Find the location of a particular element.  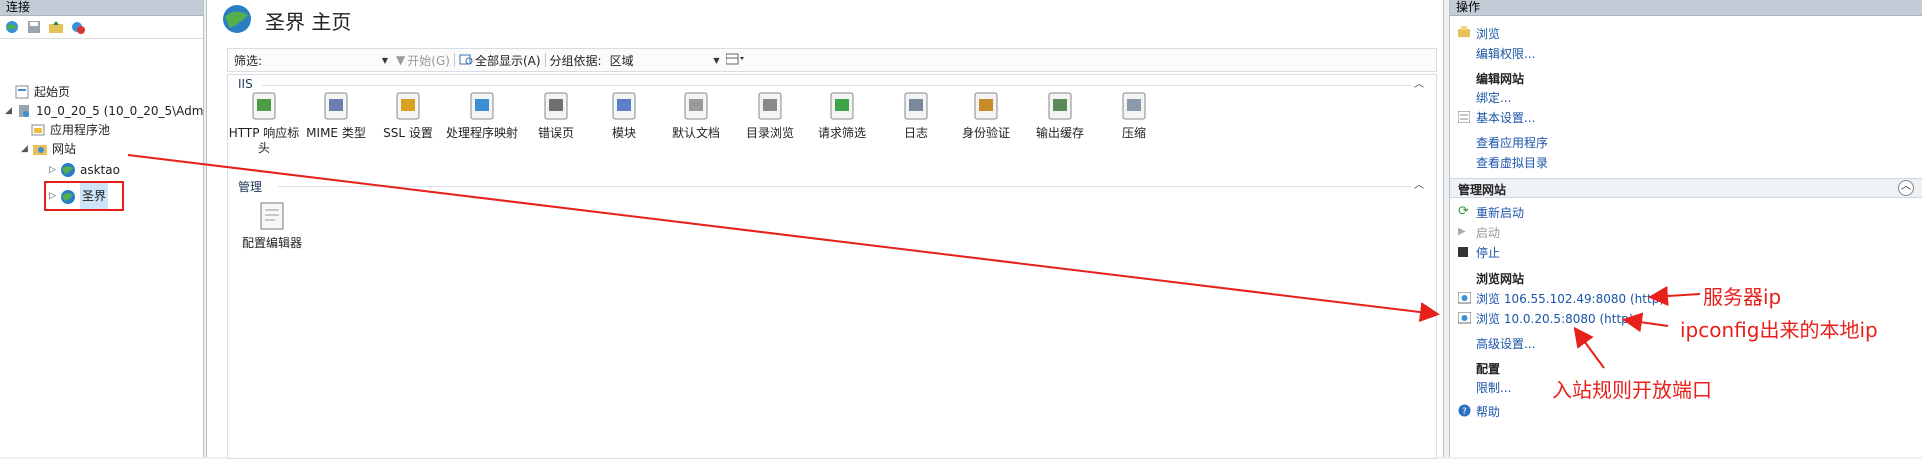

start-page-icon is located at coordinates (22, 92).